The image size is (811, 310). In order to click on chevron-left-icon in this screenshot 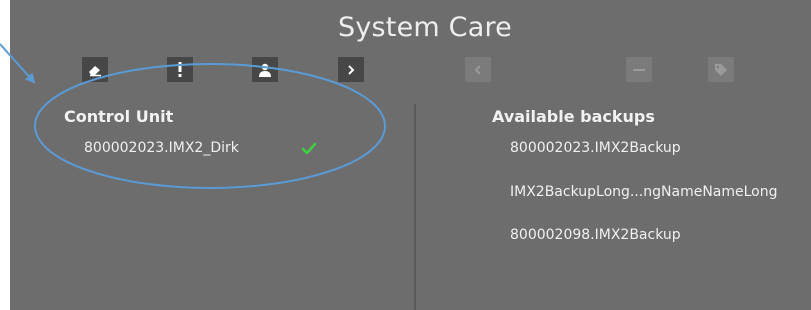, I will do `click(477, 69)`.